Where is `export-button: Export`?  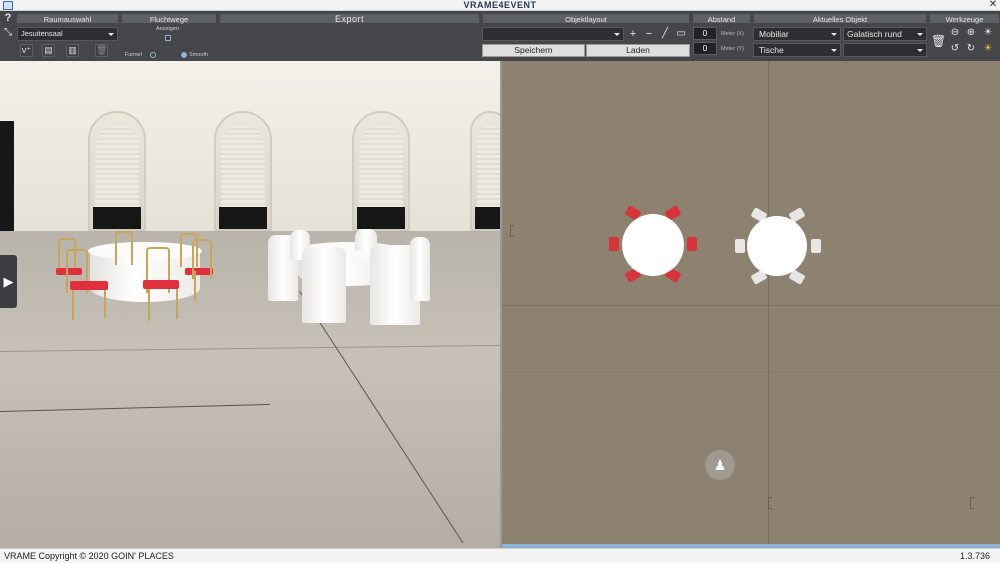
export-button: Export is located at coordinates (349, 18).